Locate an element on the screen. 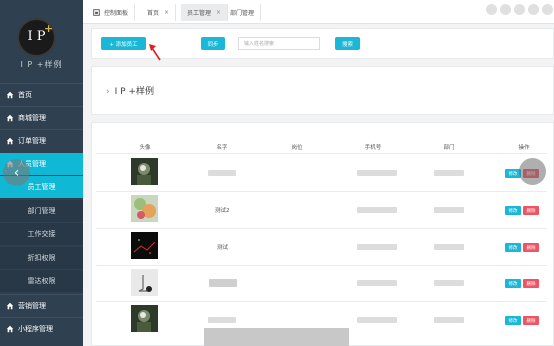  logo: I P + I P +样例 is located at coordinates (41, 39).